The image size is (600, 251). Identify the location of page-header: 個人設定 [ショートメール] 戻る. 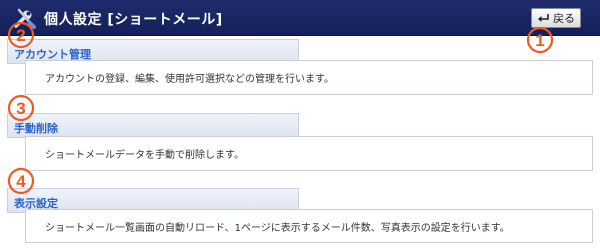
(300, 18).